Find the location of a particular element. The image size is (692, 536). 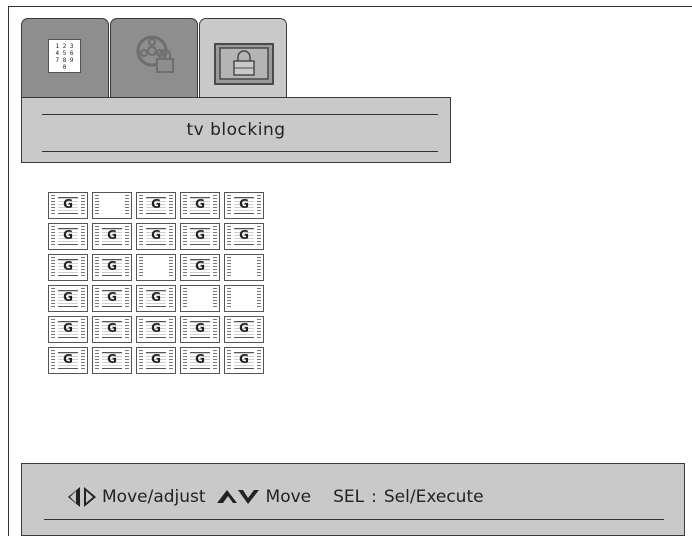

page-title: tv blocking is located at coordinates (236, 130).